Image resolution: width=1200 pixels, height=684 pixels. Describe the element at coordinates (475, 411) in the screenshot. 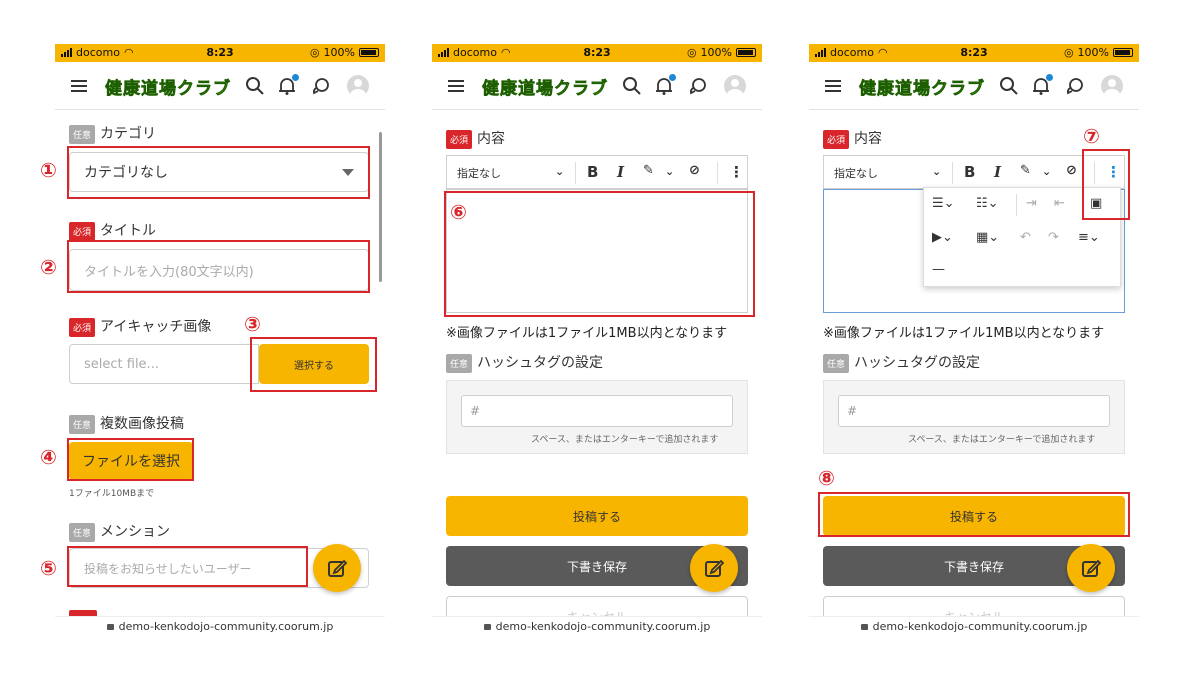

I see `hashtag-placeholder: #` at that location.